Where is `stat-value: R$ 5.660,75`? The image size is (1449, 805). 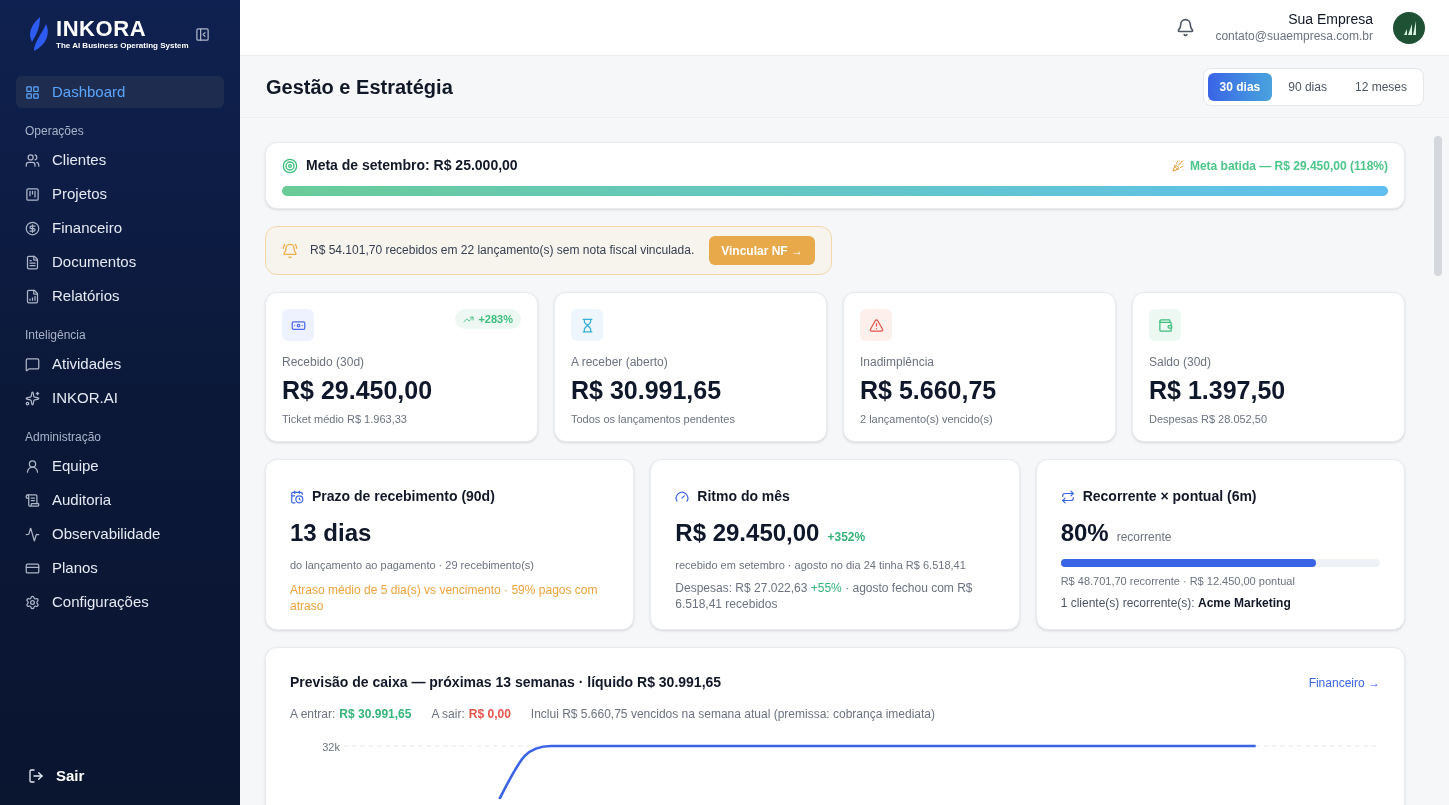
stat-value: R$ 5.660,75 is located at coordinates (929, 390).